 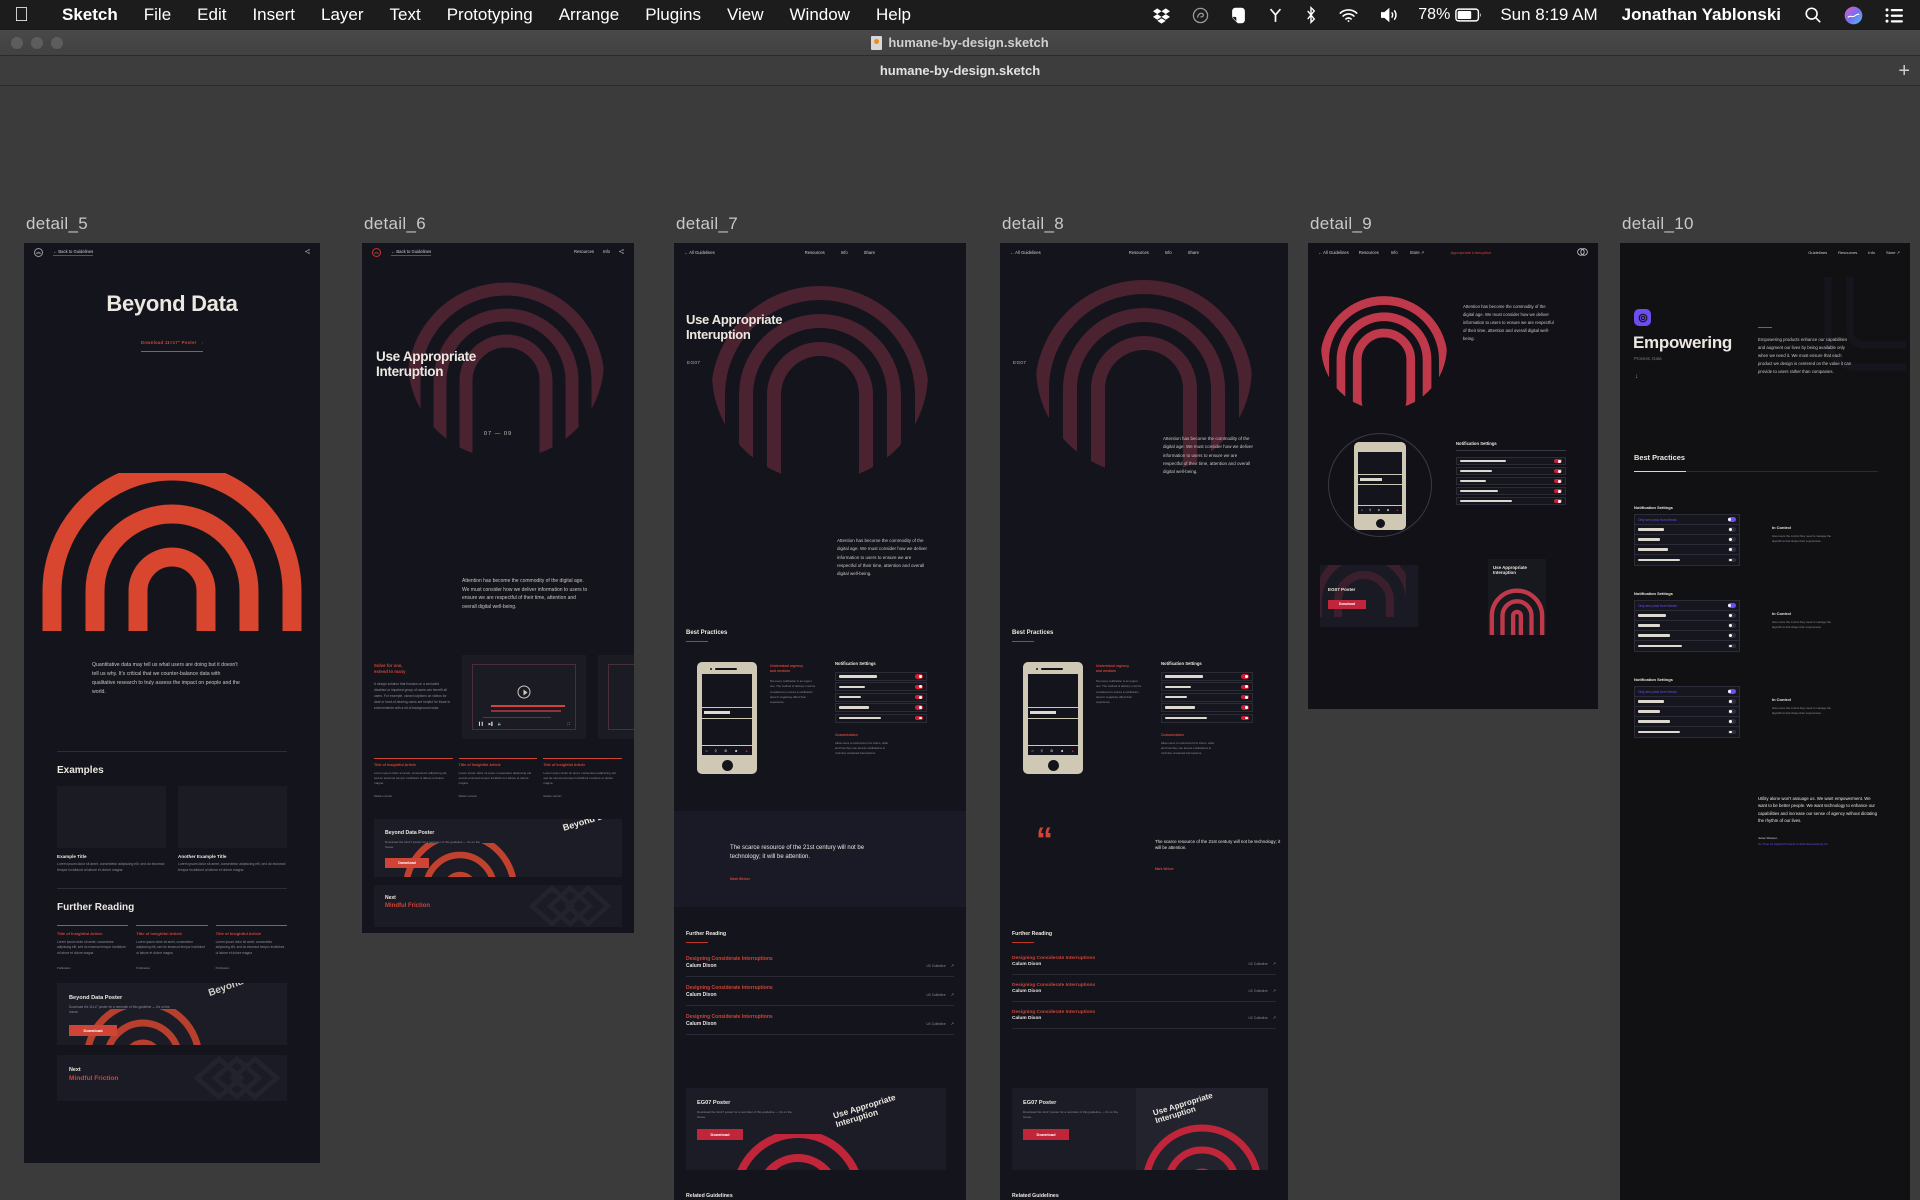 What do you see at coordinates (526, 711) in the screenshot?
I see `video-progress-bar-secondary` at bounding box center [526, 711].